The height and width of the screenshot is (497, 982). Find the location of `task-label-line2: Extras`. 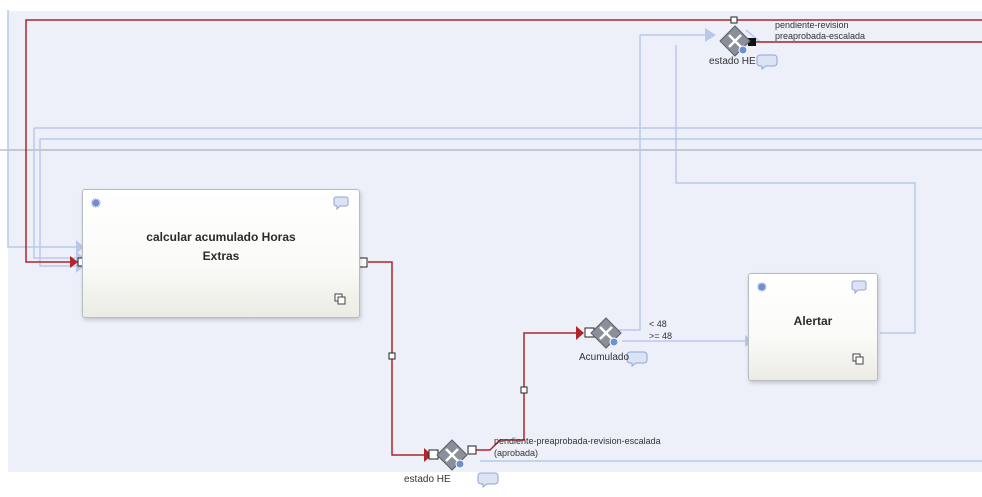

task-label-line2: Extras is located at coordinates (221, 256).